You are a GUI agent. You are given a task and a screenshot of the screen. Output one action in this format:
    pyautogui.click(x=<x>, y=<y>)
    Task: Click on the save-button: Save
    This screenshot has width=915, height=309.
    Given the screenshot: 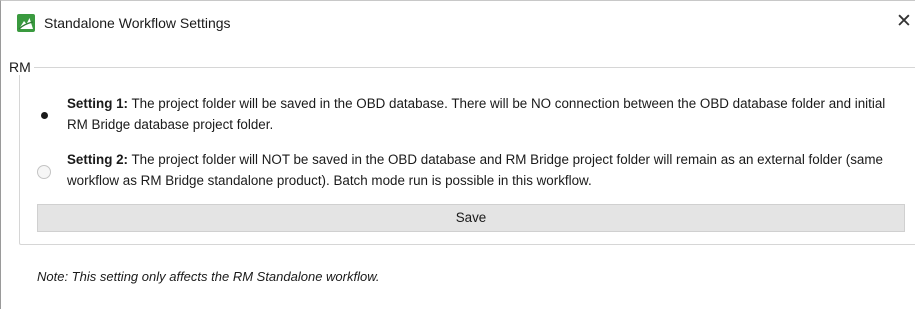 What is the action you would take?
    pyautogui.click(x=471, y=218)
    